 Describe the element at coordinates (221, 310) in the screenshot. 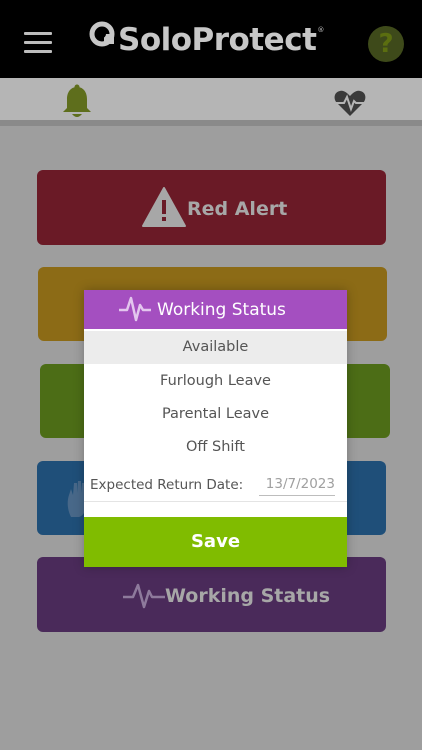

I see `modal-title: Working Status` at that location.